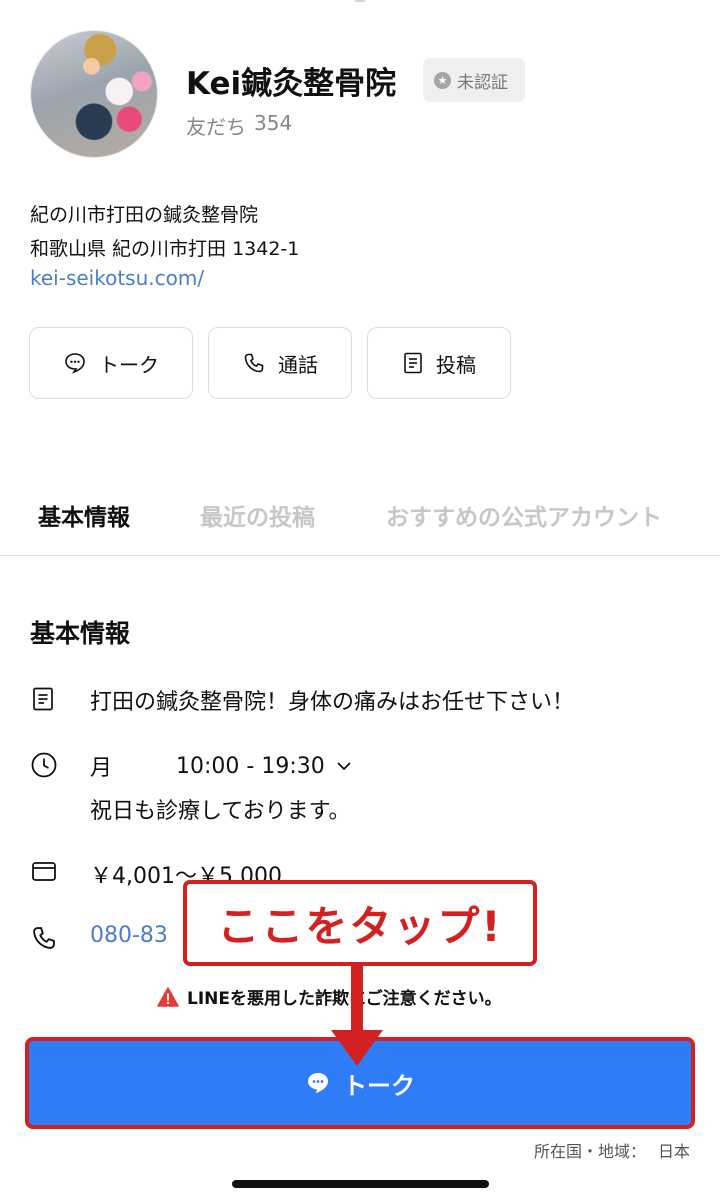  What do you see at coordinates (456, 364) in the screenshot?
I see `posts-action-label: 投稿` at bounding box center [456, 364].